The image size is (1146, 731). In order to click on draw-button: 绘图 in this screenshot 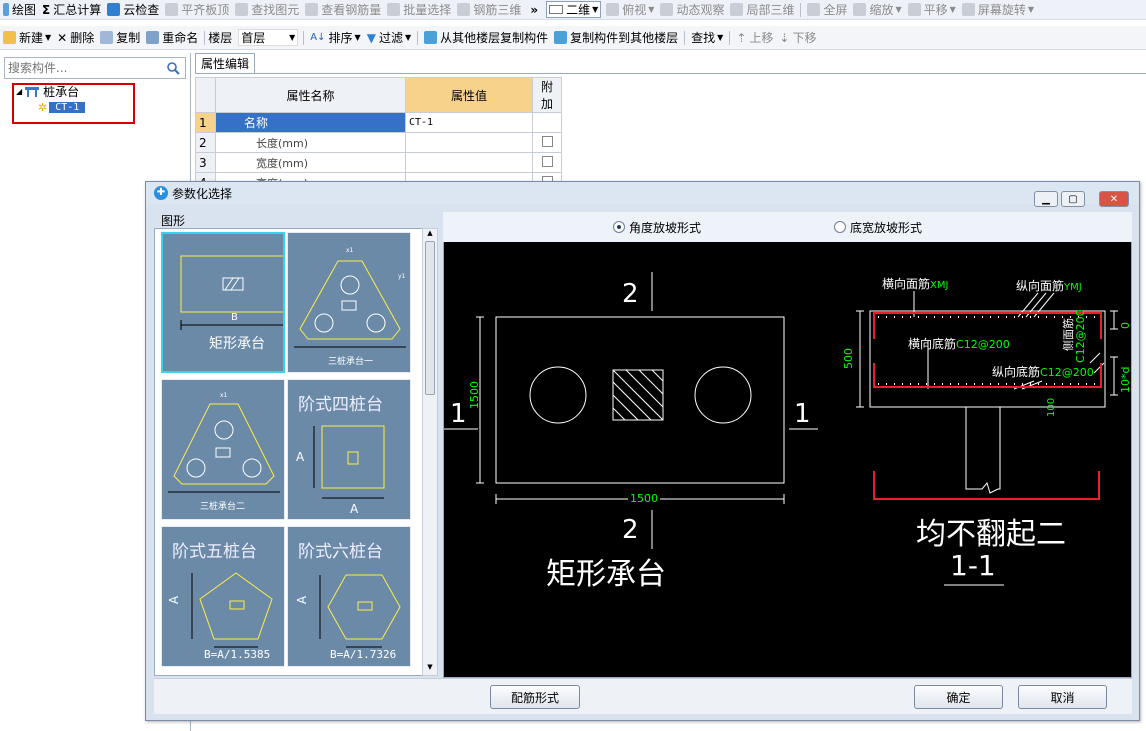, I will do `click(19, 9)`.